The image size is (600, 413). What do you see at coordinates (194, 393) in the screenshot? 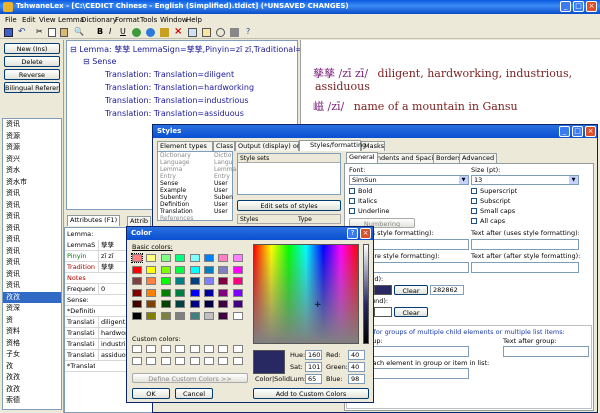
I see `cancel-button: Cancel` at bounding box center [194, 393].